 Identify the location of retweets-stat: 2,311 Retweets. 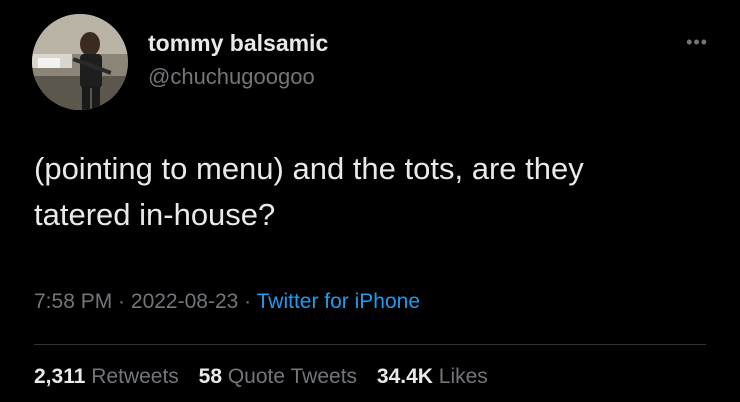
(109, 376).